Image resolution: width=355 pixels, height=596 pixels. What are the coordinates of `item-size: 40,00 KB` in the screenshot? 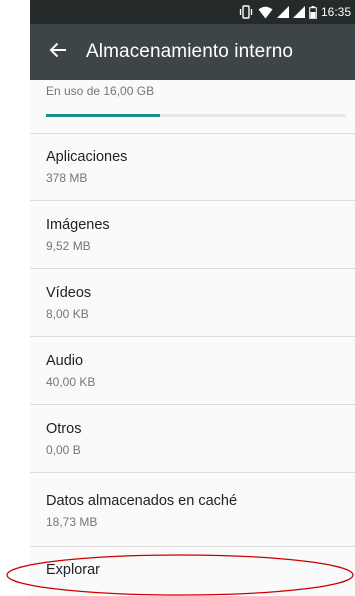 It's located at (71, 382).